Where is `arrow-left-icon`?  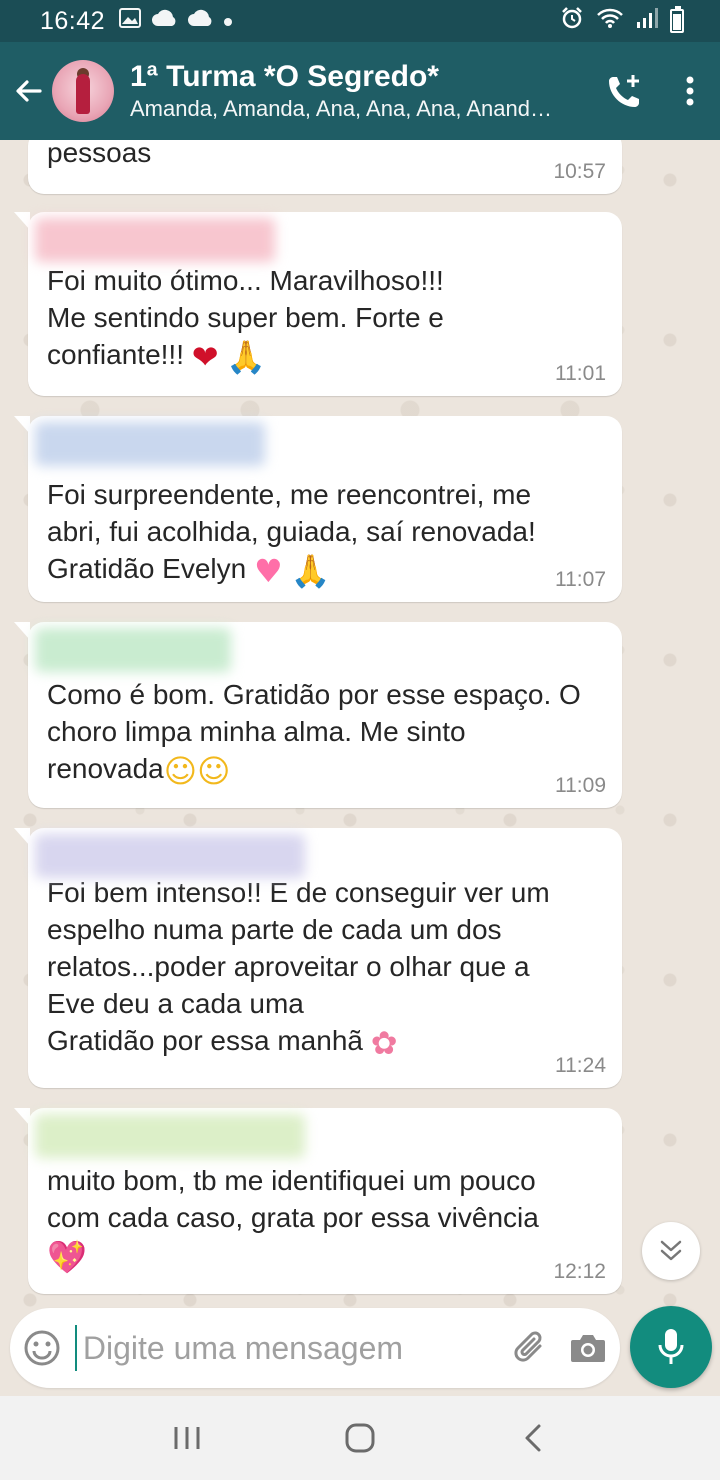
arrow-left-icon is located at coordinates (29, 91).